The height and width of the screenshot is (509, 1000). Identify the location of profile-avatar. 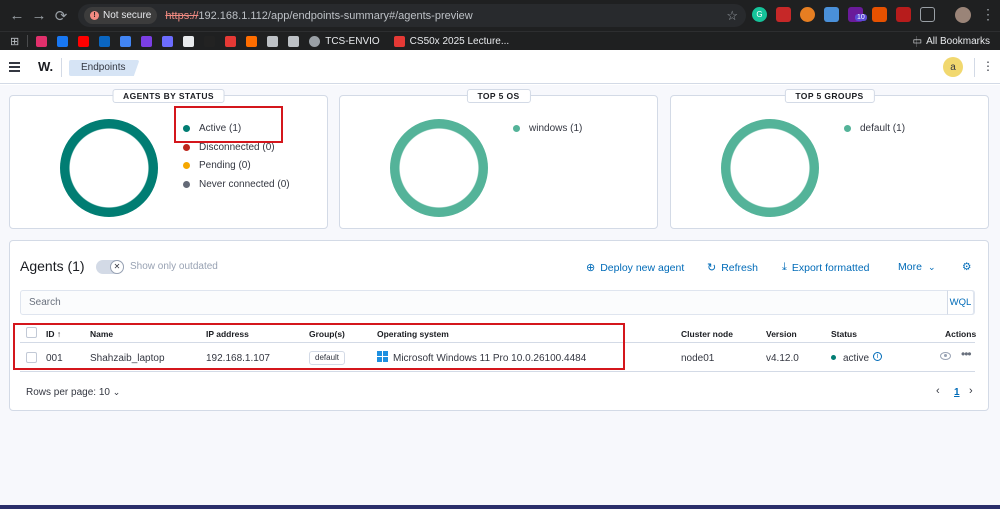
(963, 15).